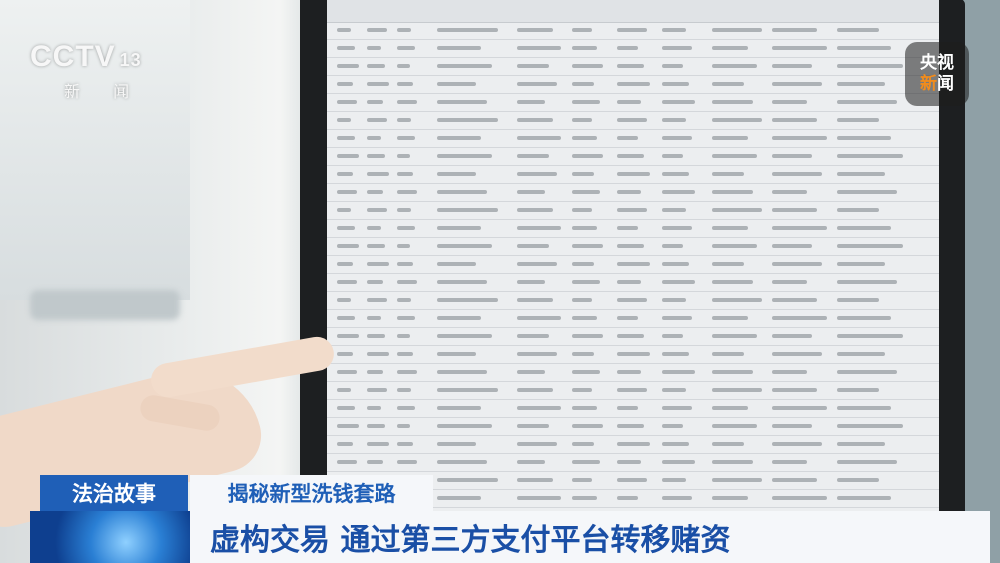 The image size is (1000, 563). Describe the element at coordinates (928, 84) in the screenshot. I see `badge-line2-highlight: 新` at that location.